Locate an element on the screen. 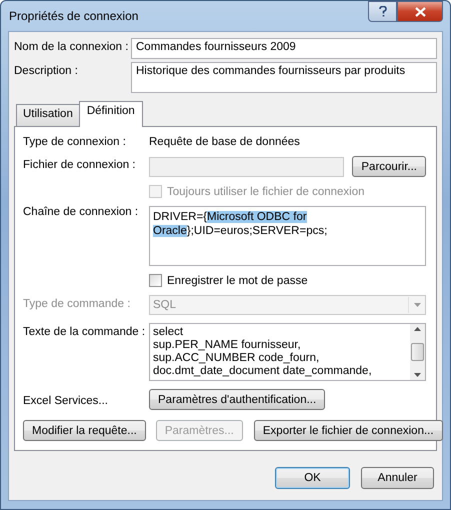 The width and height of the screenshot is (451, 510). field-label: Nom de la connexion : is located at coordinates (72, 46).